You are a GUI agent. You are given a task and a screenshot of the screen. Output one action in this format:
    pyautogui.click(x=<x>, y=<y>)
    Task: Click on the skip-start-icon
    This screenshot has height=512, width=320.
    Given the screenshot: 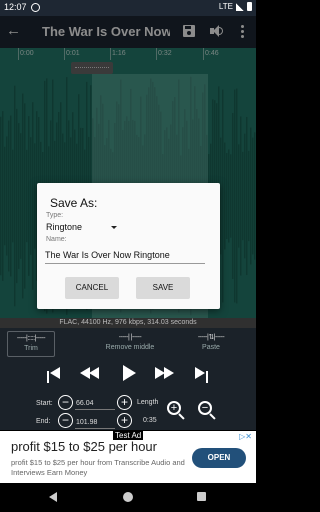 What is the action you would take?
    pyautogui.click(x=54, y=373)
    